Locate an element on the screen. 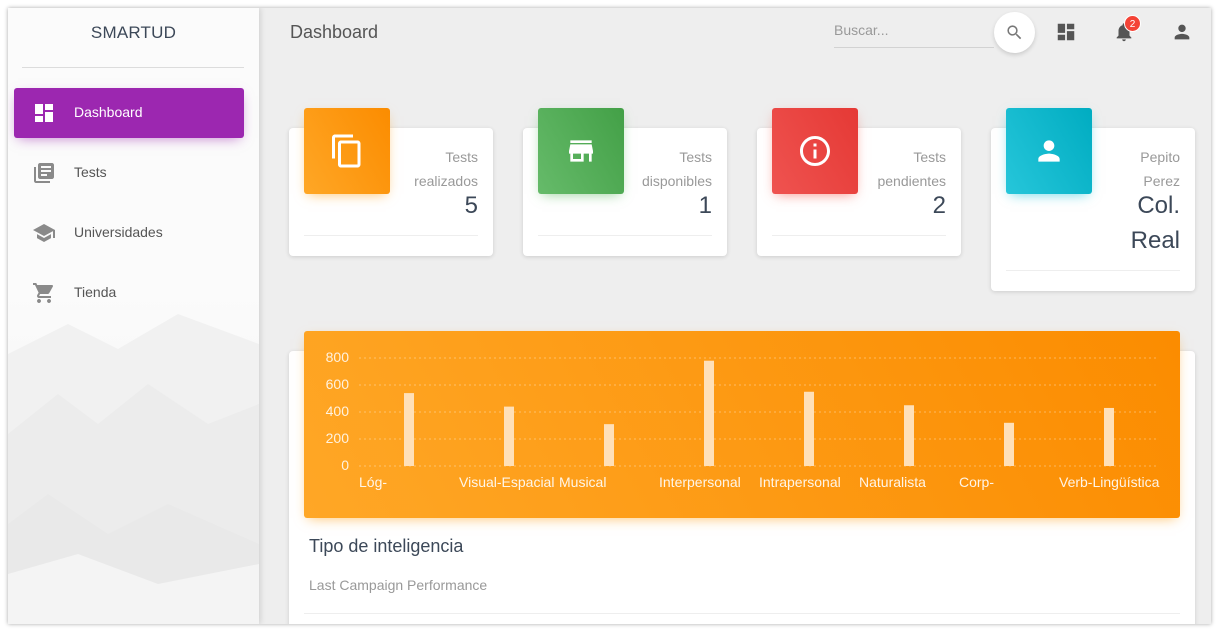 This screenshot has height=634, width=1220. x-tick-label: Naturalista is located at coordinates (892, 482).